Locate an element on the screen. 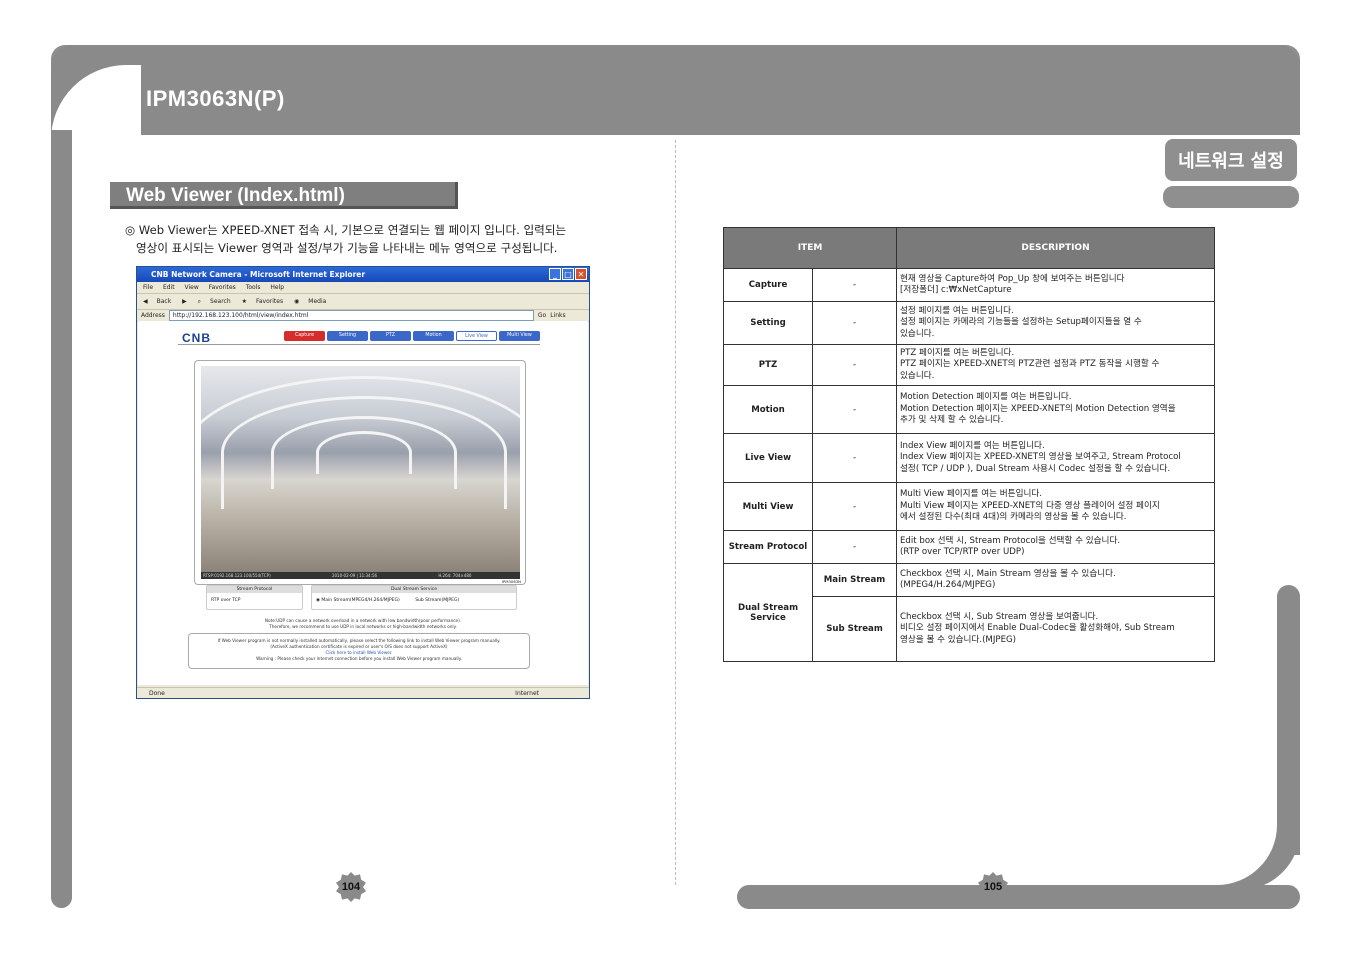  stream-protocol-select: RTP over TCP is located at coordinates (226, 600).